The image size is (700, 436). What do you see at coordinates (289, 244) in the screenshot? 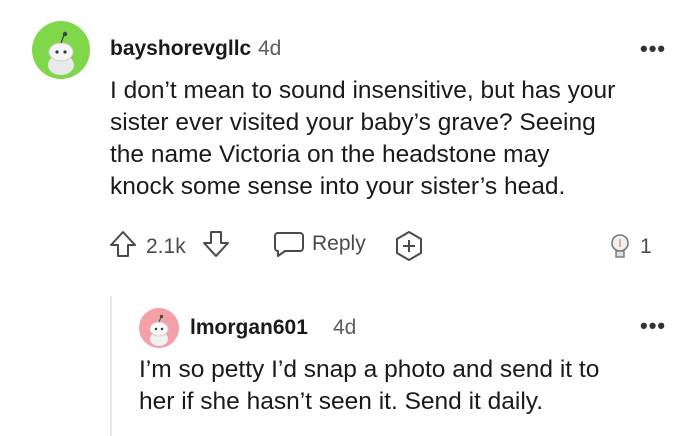
I see `reply-bubble-icon` at bounding box center [289, 244].